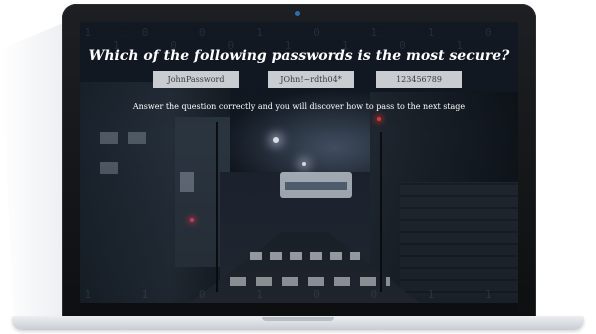  Describe the element at coordinates (419, 79) in the screenshot. I see `password-option-3: 123456789` at that location.